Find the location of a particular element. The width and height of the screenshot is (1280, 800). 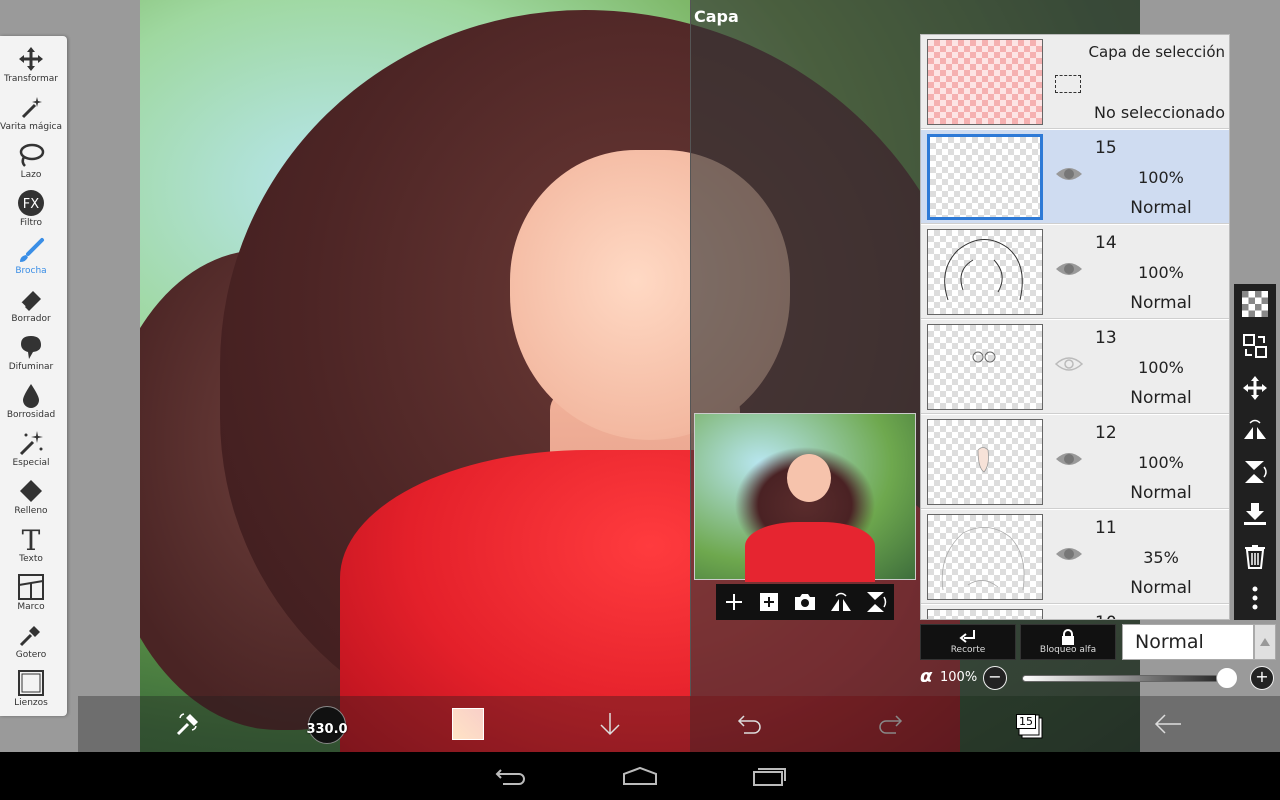

eyedropper-icon is located at coordinates (31, 635).